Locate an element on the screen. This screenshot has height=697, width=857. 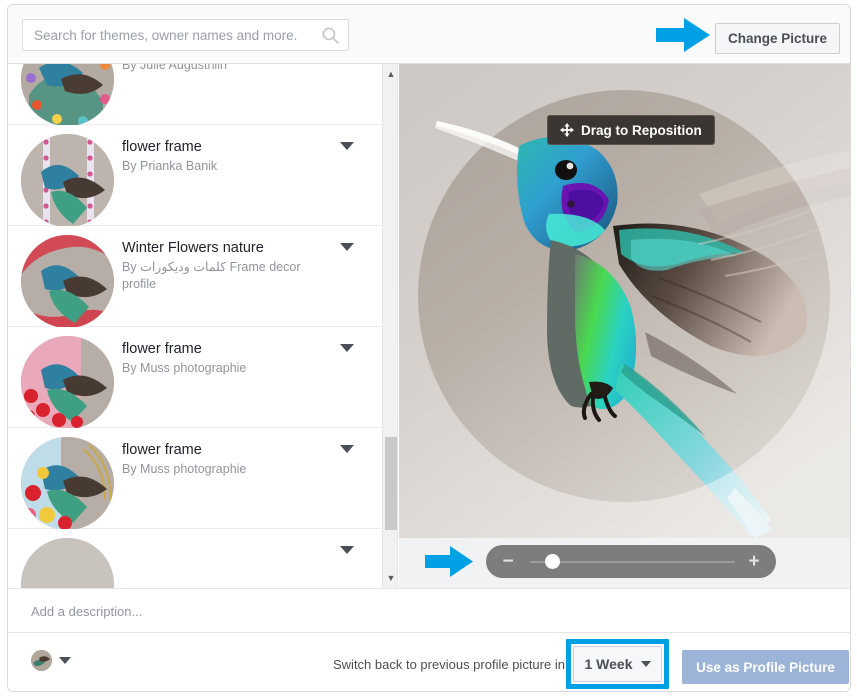
scroll-down-arrow-icon: ▼ is located at coordinates (391, 578).